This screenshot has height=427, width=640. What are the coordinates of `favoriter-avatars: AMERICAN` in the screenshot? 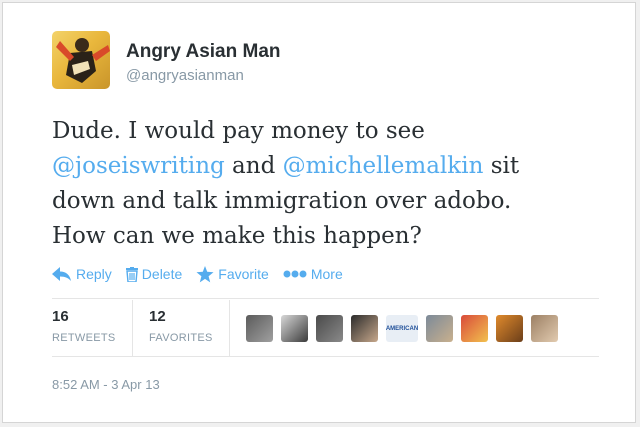 It's located at (406, 328).